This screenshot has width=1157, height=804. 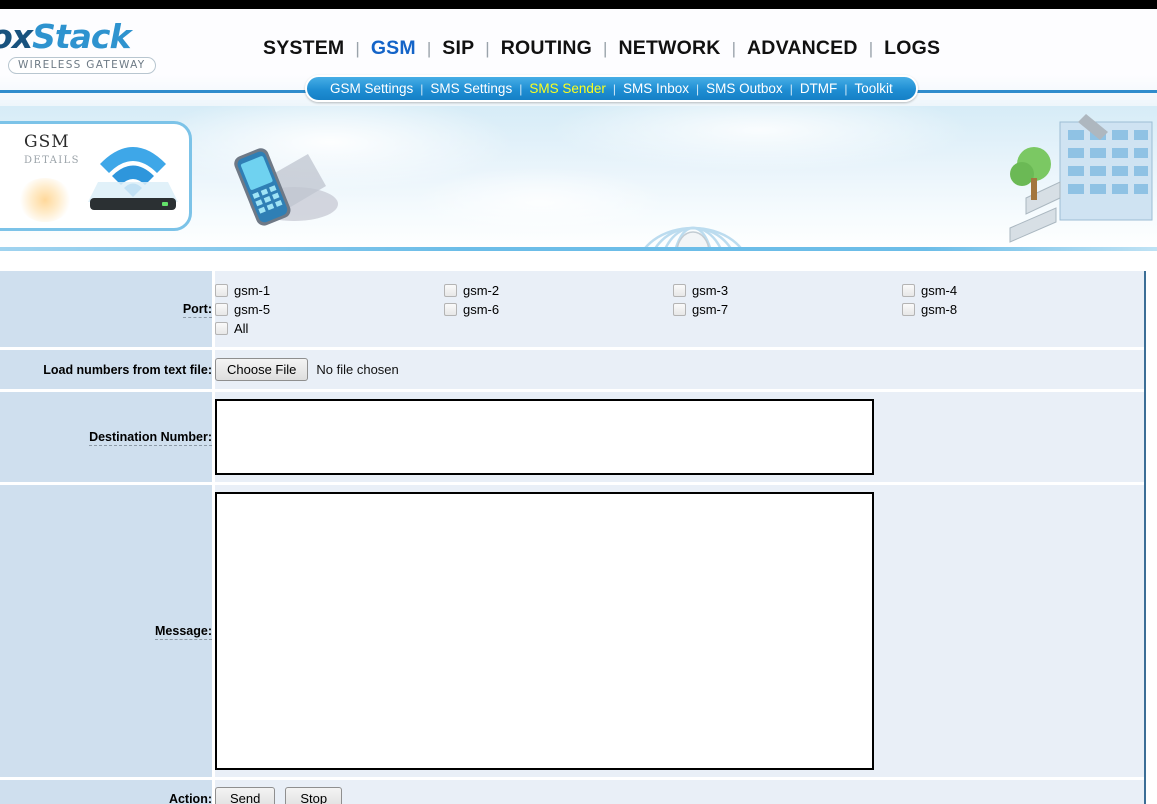 What do you see at coordinates (241, 328) in the screenshot?
I see `port-option-label: All` at bounding box center [241, 328].